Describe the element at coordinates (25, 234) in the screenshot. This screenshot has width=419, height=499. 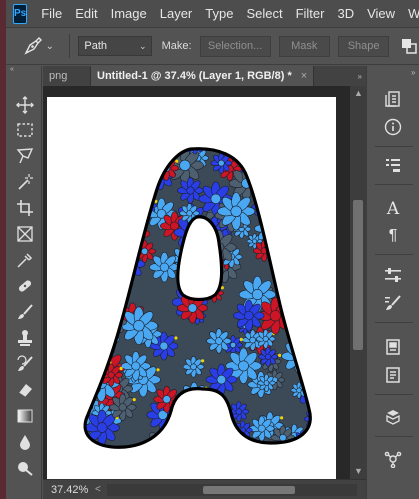
I see `frame-icon` at that location.